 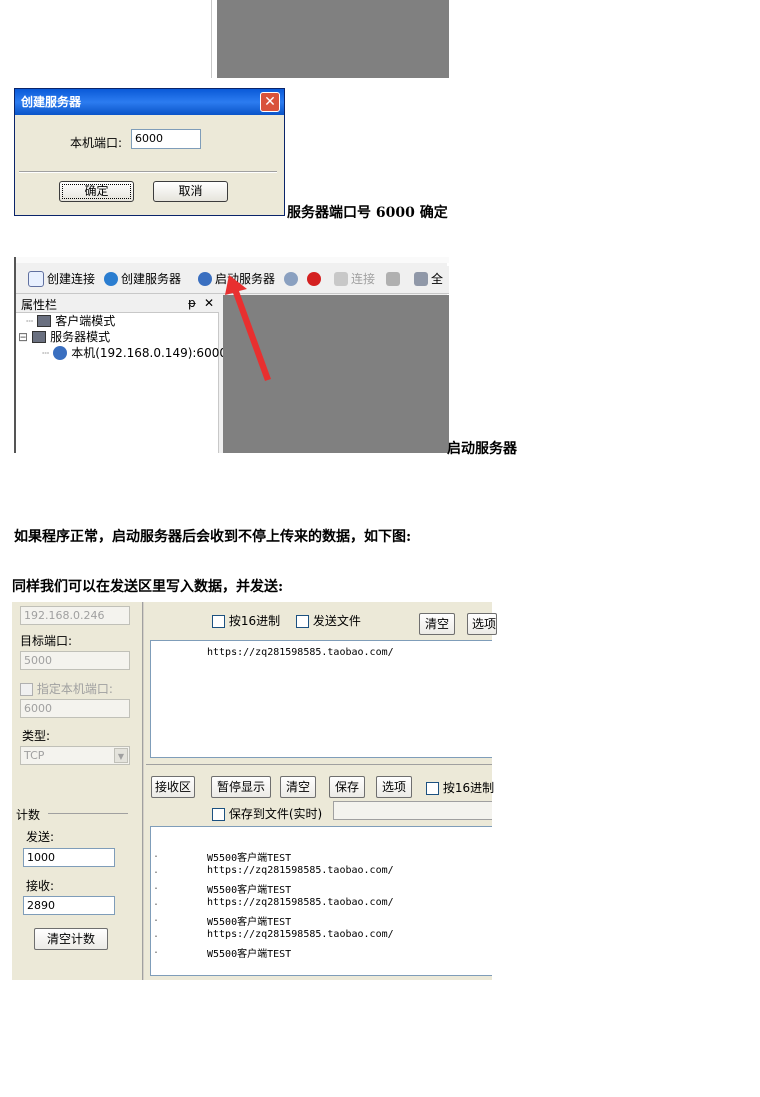 I want to click on send-count-label: 发送:, so click(x=40, y=837).